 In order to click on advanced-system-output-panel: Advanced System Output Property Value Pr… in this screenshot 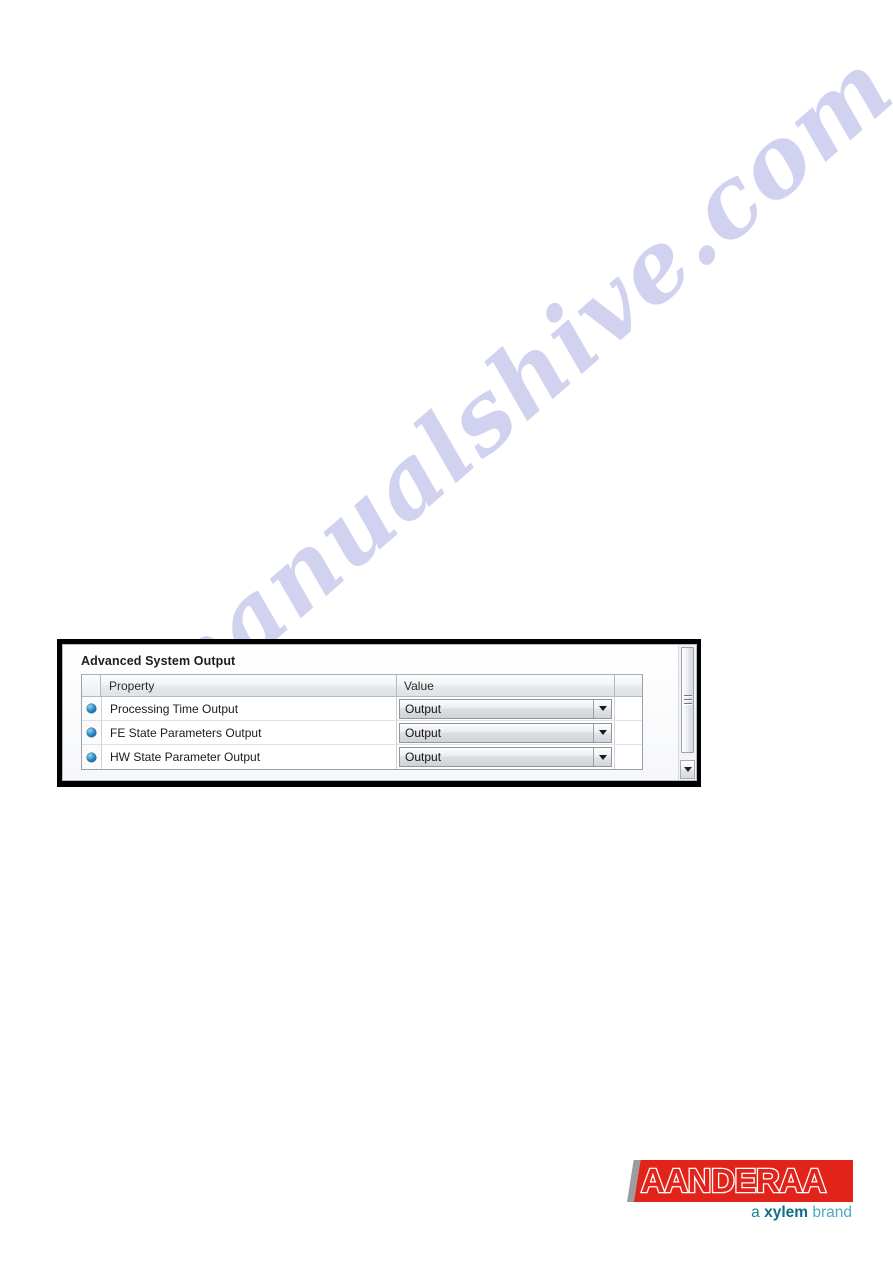, I will do `click(379, 712)`.